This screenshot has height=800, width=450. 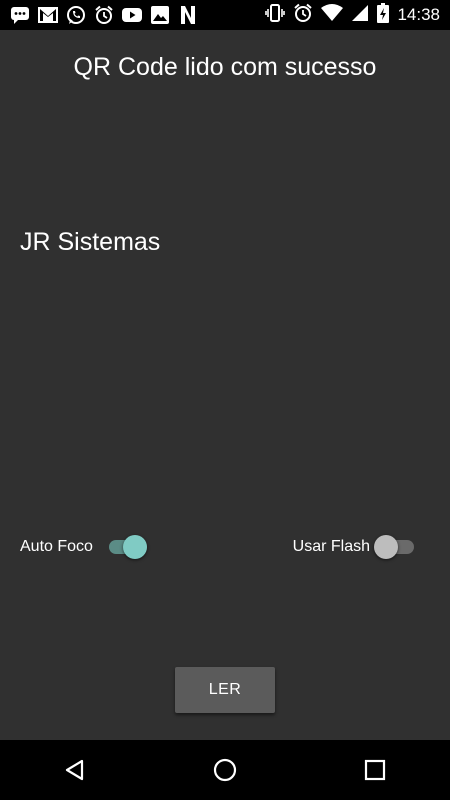 I want to click on flash-option: Usar Flash, so click(x=354, y=547).